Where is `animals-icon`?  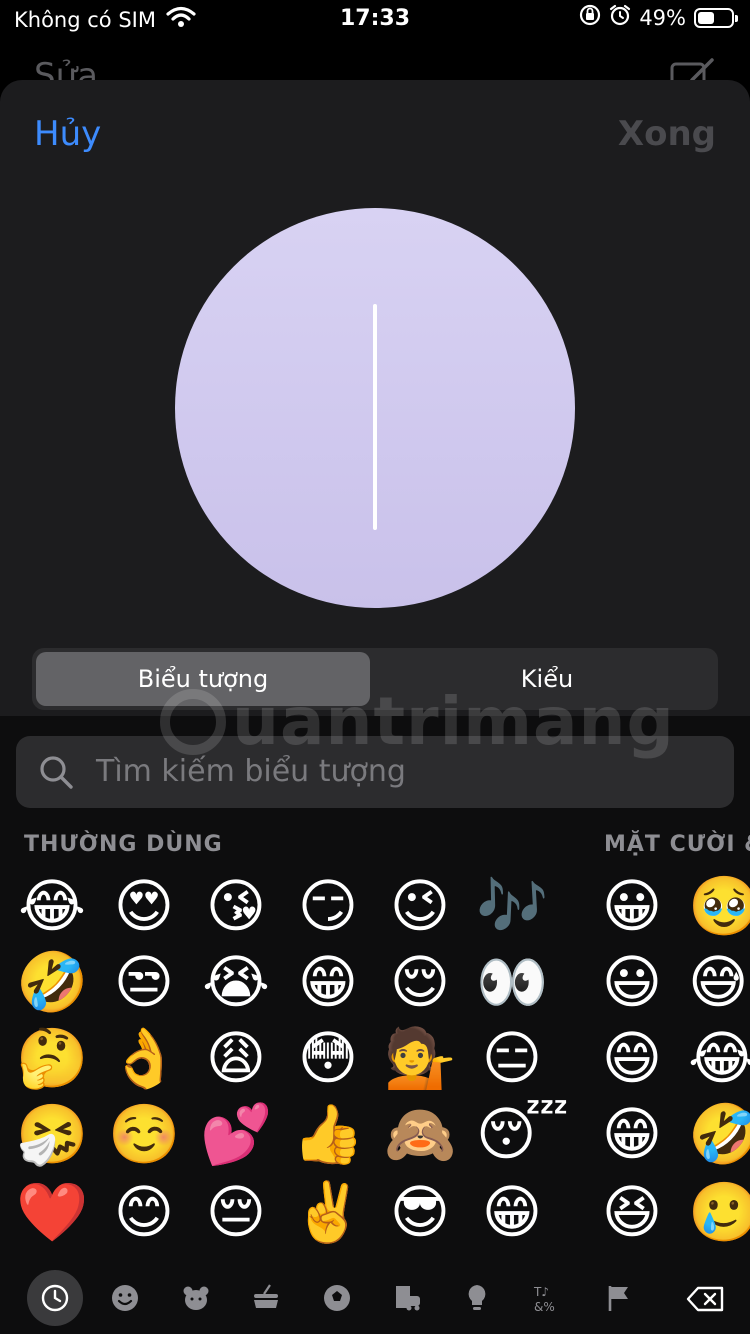 animals-icon is located at coordinates (196, 1298).